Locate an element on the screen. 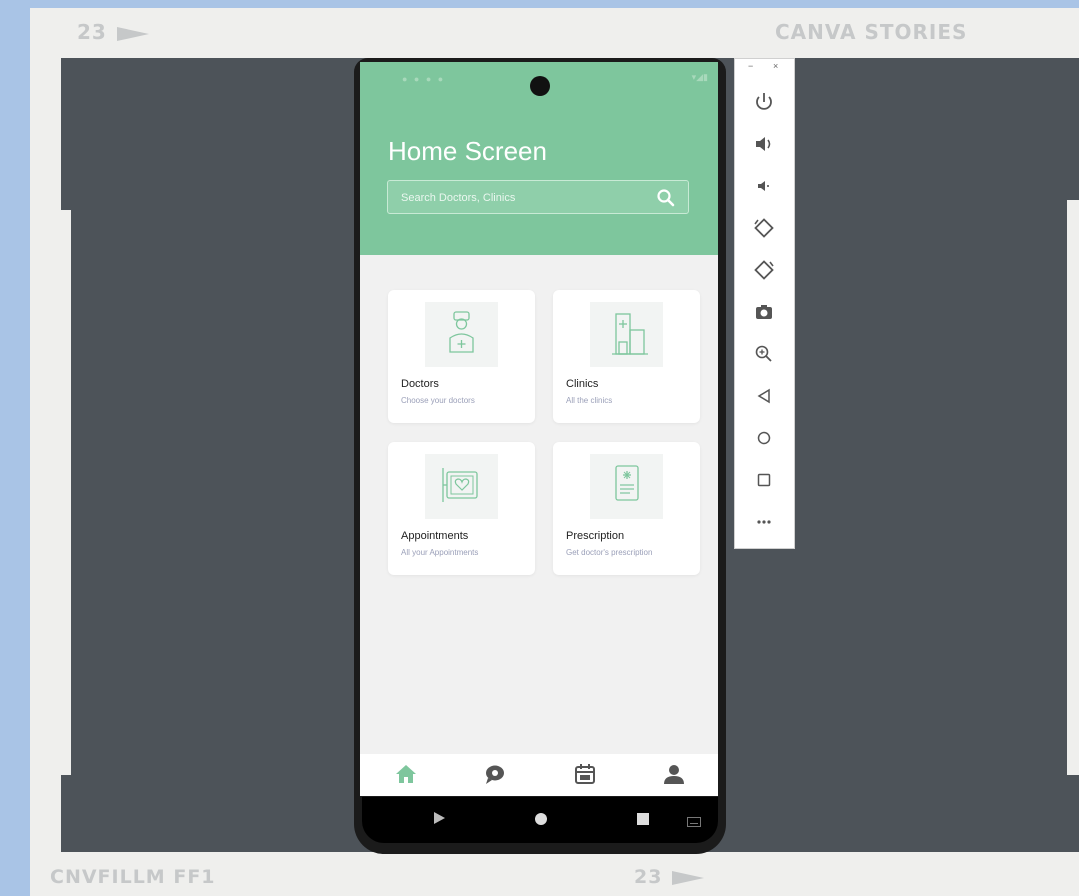 This screenshot has height=896, width=1079. page-title: Home Screen is located at coordinates (467, 151).